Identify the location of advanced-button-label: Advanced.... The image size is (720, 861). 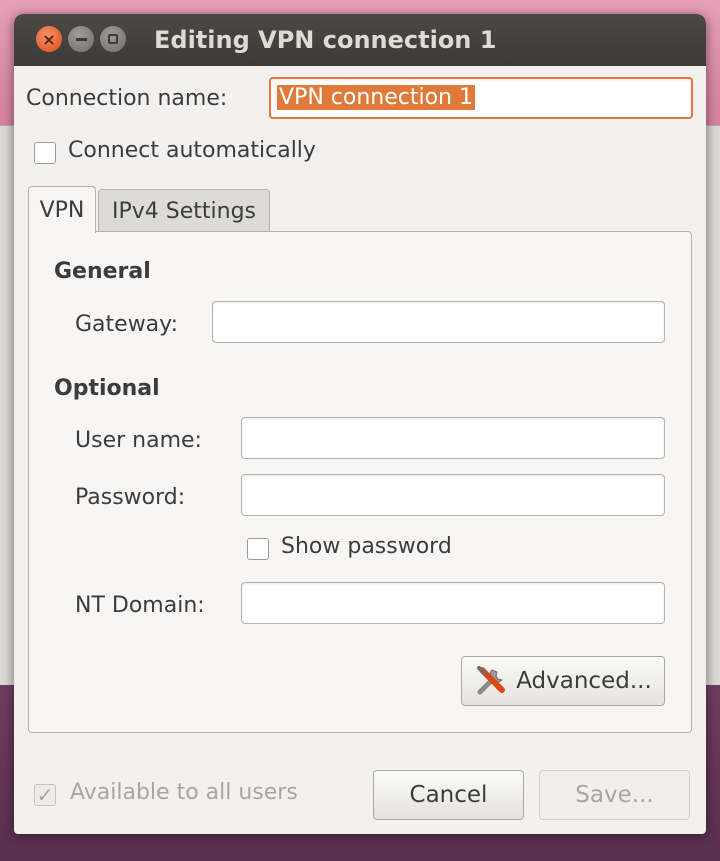
(584, 681).